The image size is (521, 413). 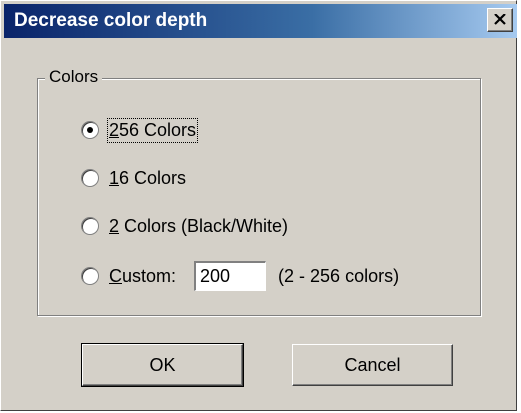 What do you see at coordinates (148, 177) in the screenshot?
I see `radio-16-label: 16 Colors` at bounding box center [148, 177].